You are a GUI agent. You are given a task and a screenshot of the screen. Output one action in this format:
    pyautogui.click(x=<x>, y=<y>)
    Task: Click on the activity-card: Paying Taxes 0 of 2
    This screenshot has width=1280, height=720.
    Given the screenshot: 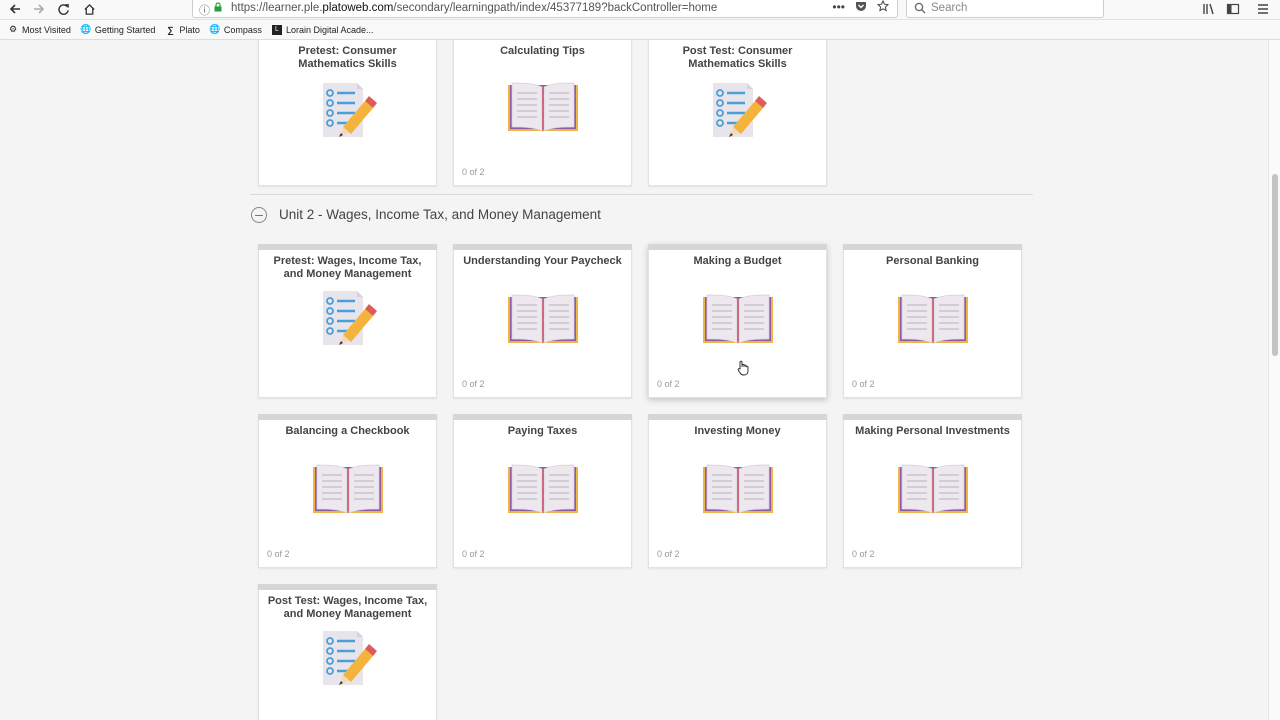 What is the action you would take?
    pyautogui.click(x=542, y=491)
    